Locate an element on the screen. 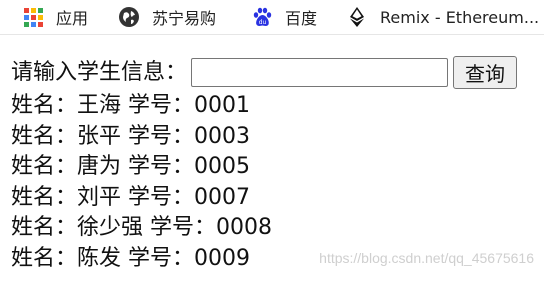  list-item: 姓名：王海 学号：0001 is located at coordinates (141, 106).